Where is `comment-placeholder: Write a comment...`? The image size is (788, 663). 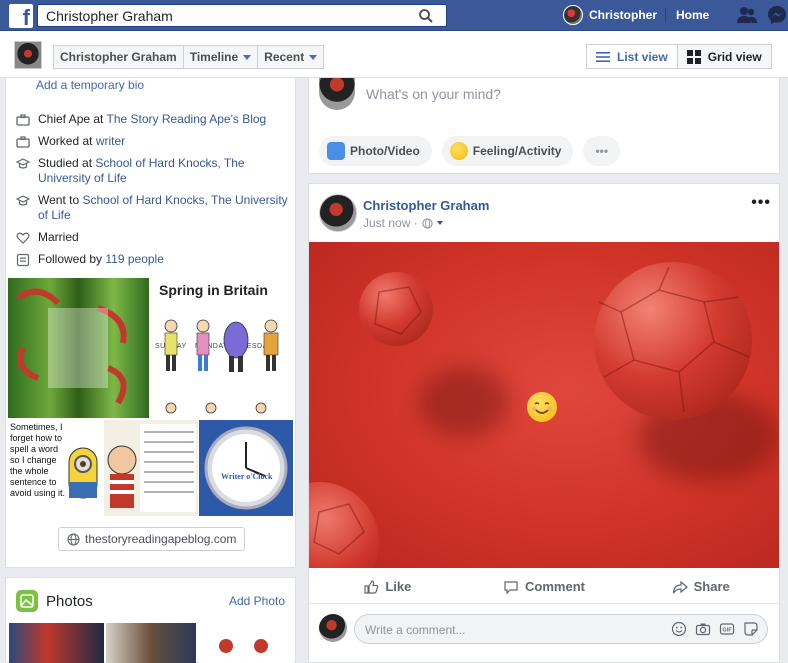
comment-placeholder: Write a comment... is located at coordinates (415, 630).